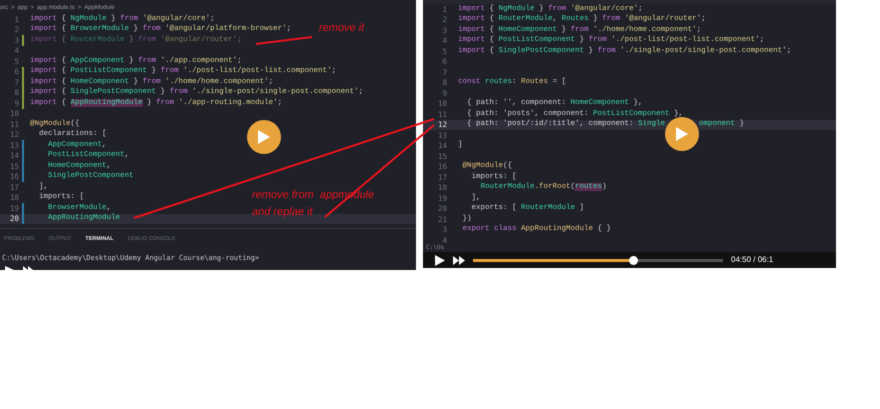  I want to click on progress-track, so click(598, 260).